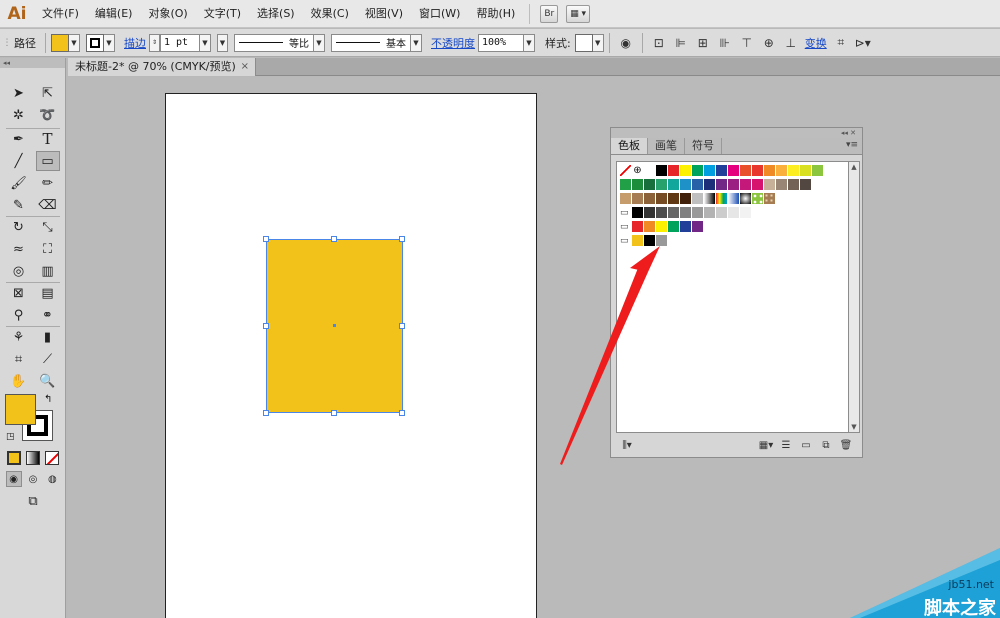 This screenshot has height=618, width=1000. What do you see at coordinates (501, 42) in the screenshot?
I see `opacity-field: 100%` at bounding box center [501, 42].